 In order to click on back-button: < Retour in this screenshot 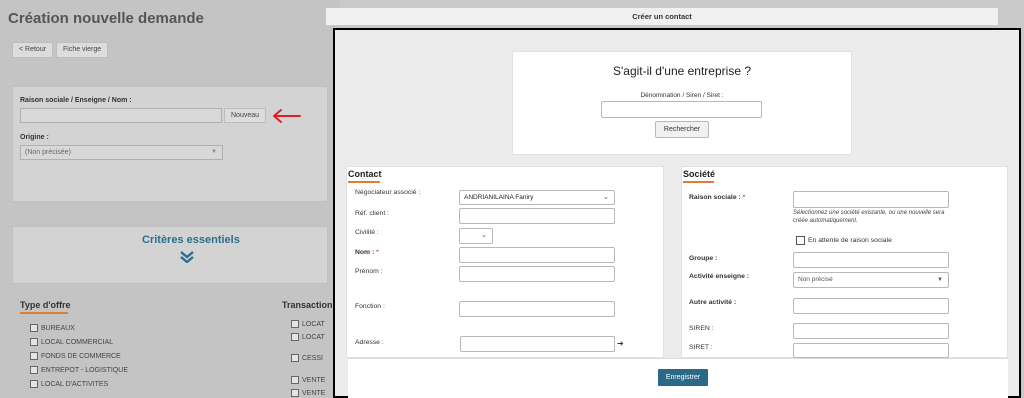, I will do `click(33, 50)`.